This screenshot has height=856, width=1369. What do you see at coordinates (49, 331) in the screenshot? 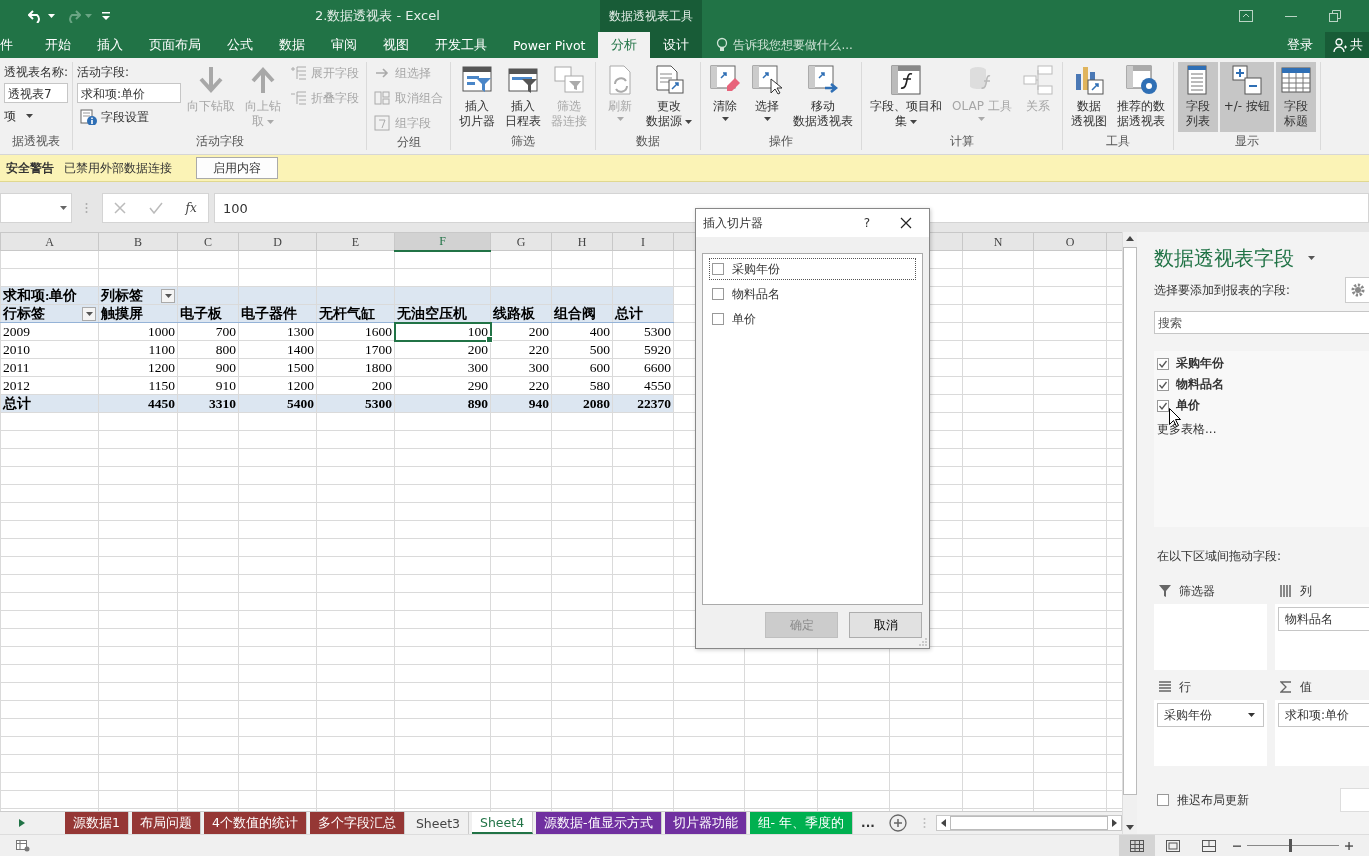
I see `row-label: 2009` at bounding box center [49, 331].